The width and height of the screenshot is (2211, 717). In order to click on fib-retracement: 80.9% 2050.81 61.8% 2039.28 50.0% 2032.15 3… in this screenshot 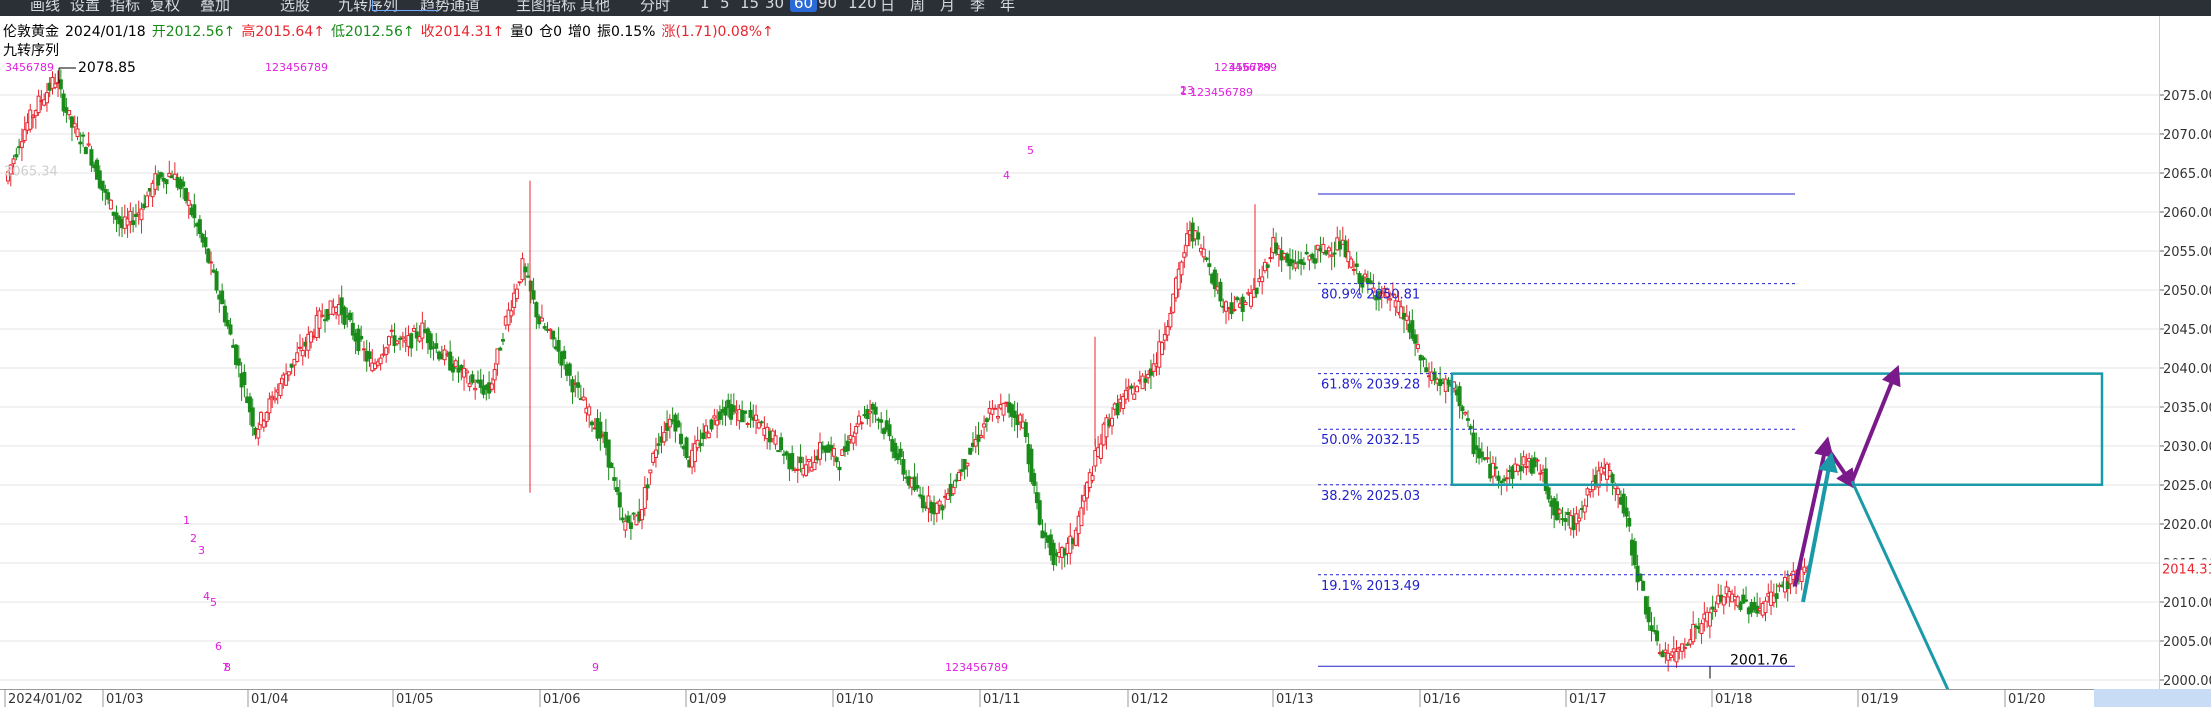, I will do `click(1556, 430)`.